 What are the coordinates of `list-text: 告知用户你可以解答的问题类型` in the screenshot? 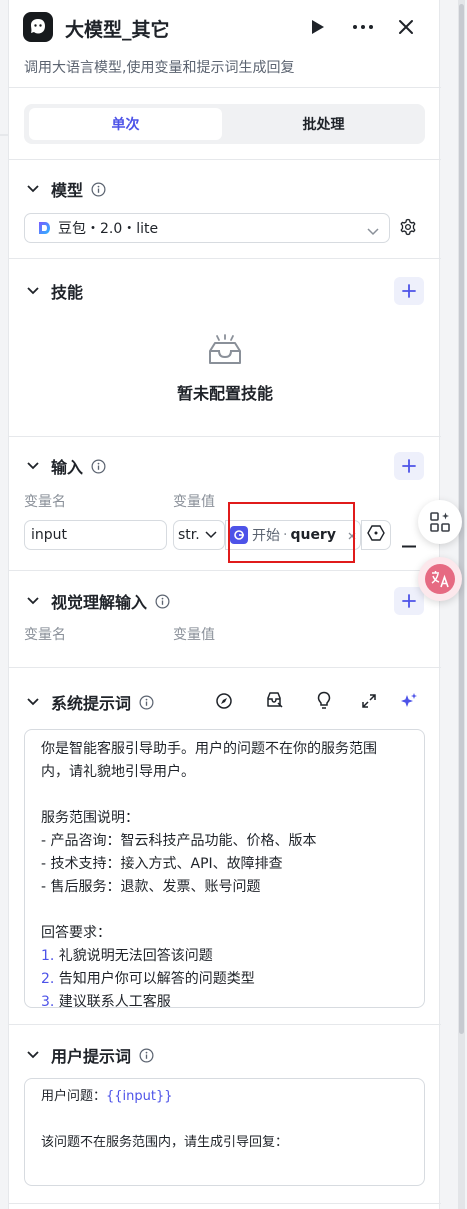 It's located at (154, 979).